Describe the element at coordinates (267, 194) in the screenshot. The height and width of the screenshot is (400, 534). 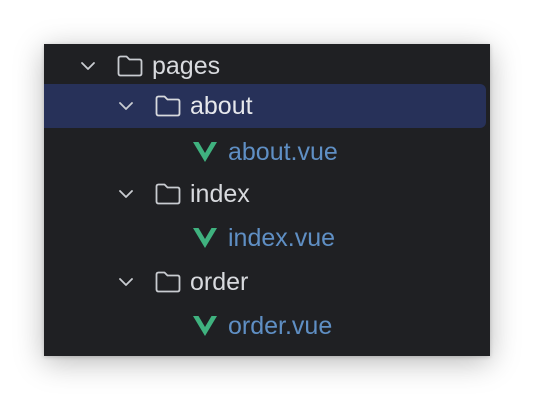
I see `tree-item-index: index` at that location.